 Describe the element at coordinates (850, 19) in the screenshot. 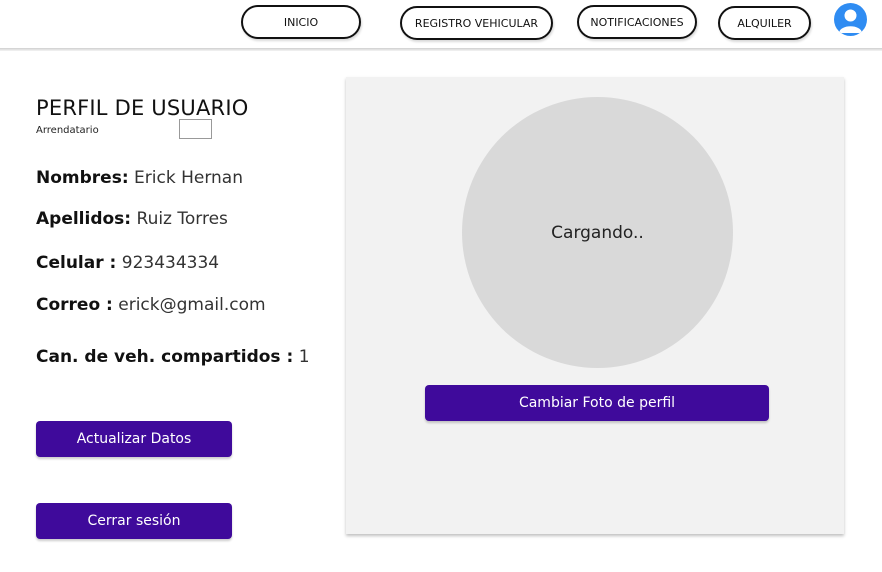

I see `user-avatar-icon` at that location.